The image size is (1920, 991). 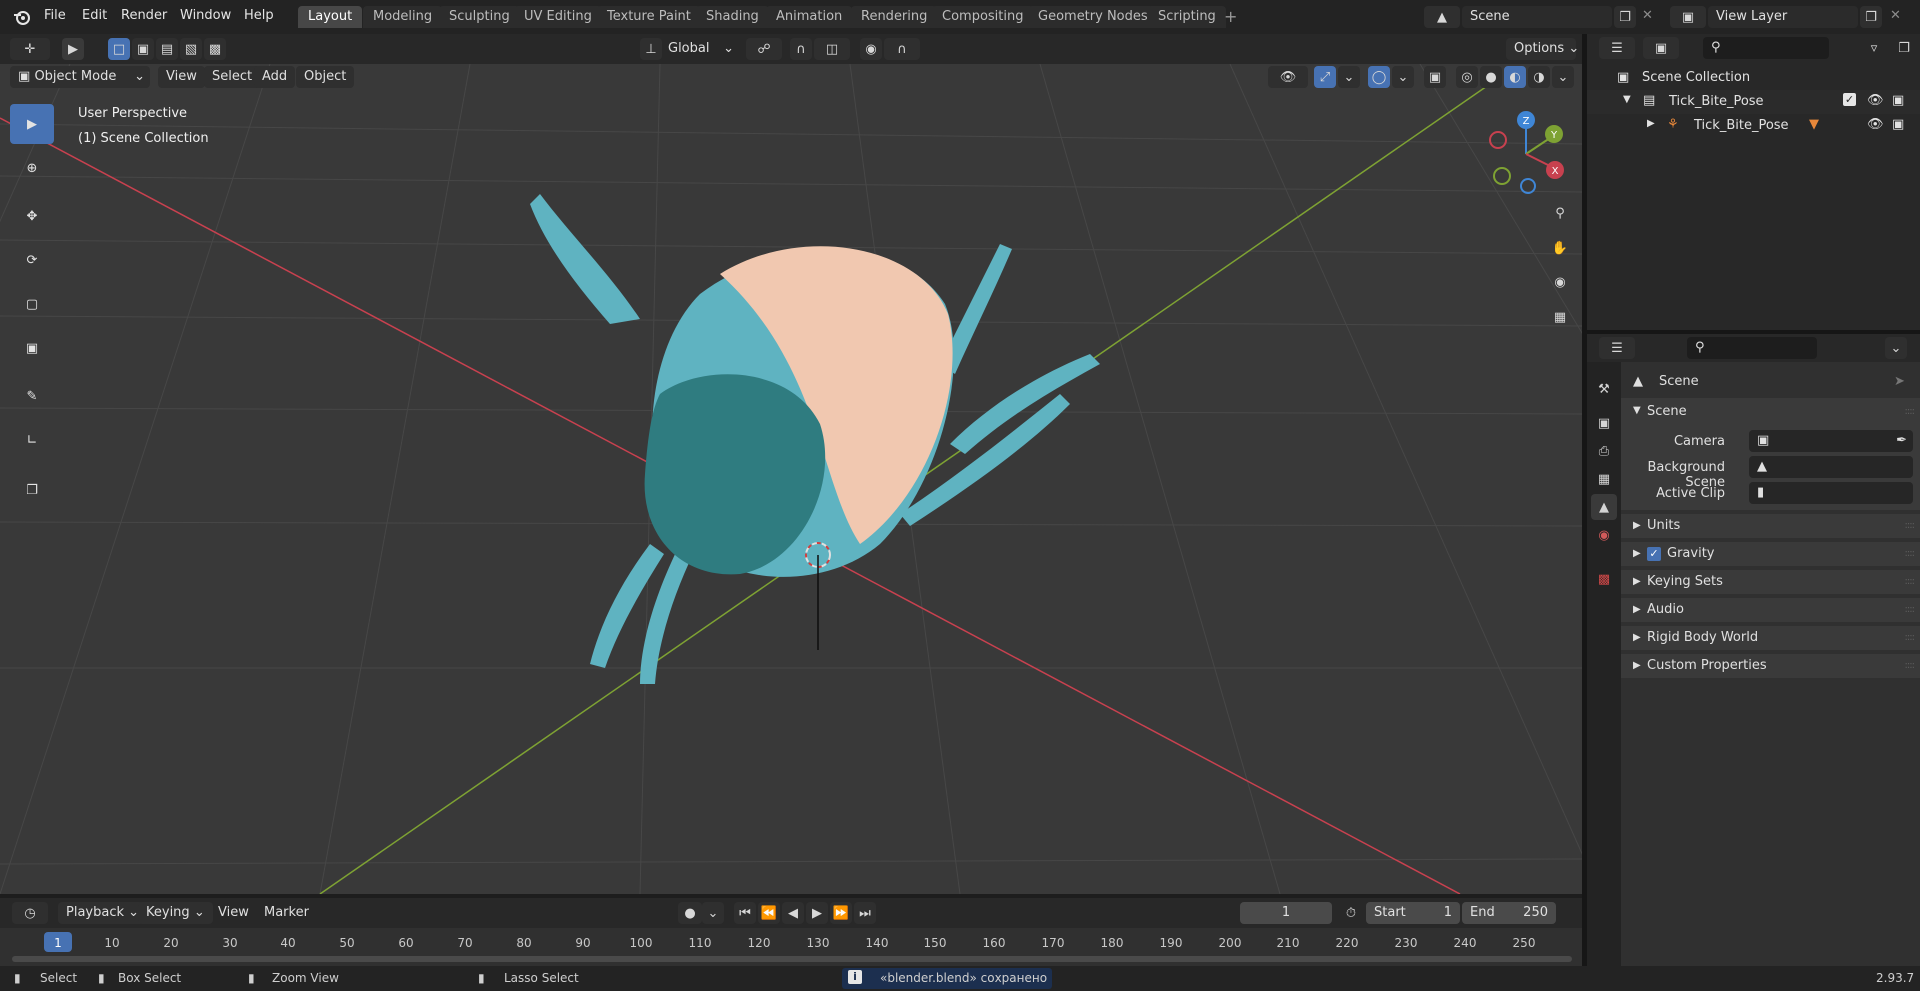 What do you see at coordinates (1627, 99) in the screenshot?
I see `disclosure-down-icon: ▼` at bounding box center [1627, 99].